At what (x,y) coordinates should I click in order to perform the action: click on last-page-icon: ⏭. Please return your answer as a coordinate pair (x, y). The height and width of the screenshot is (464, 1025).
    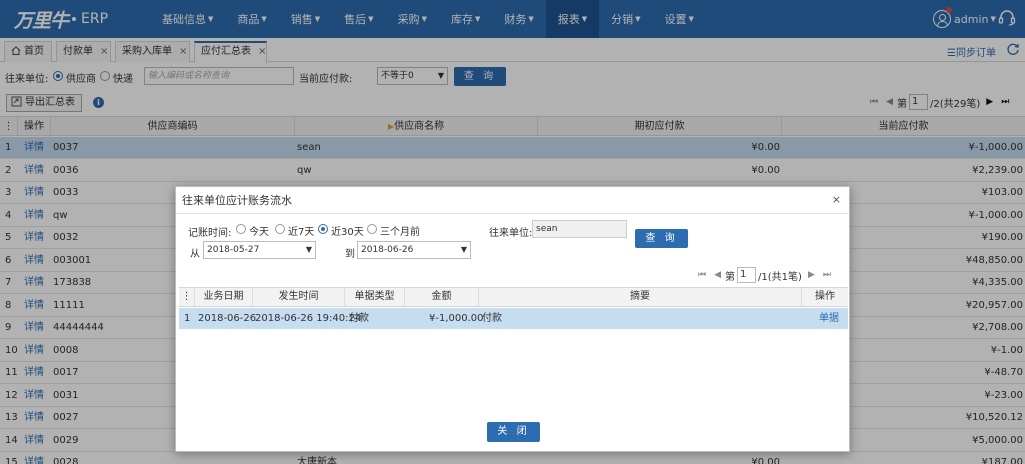
    Looking at the image, I should click on (827, 275).